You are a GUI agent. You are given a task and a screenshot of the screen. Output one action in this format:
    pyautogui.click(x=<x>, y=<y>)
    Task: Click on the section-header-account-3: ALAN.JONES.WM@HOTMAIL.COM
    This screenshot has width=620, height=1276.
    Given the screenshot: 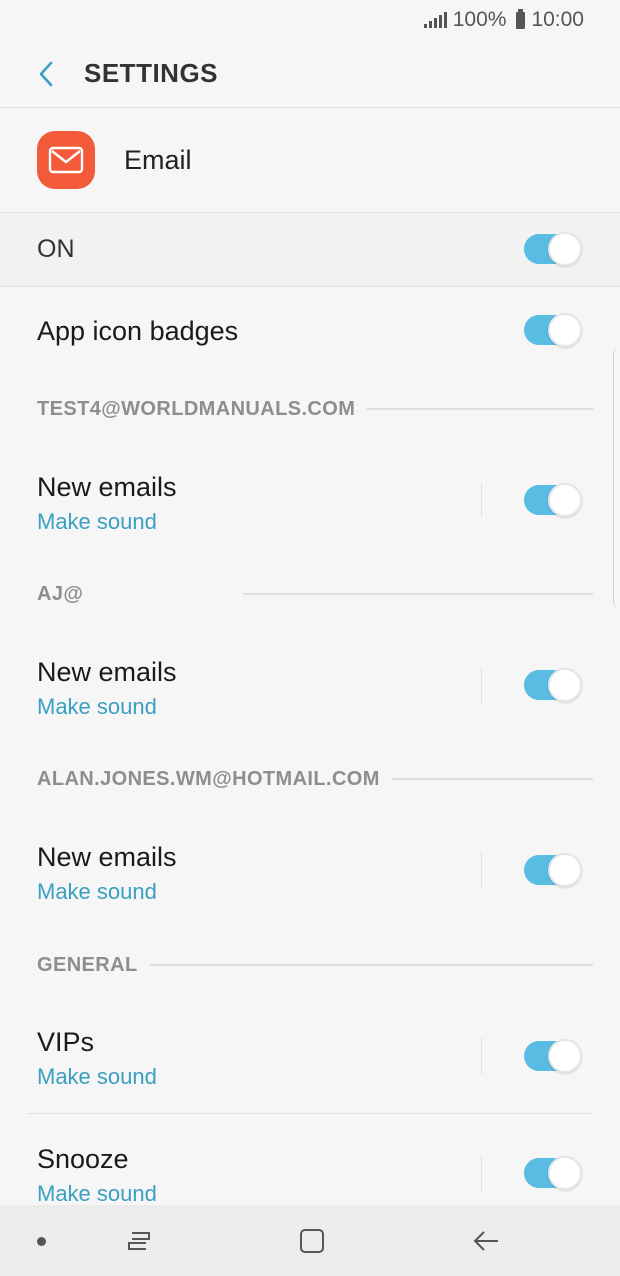 What is the action you would take?
    pyautogui.click(x=315, y=779)
    